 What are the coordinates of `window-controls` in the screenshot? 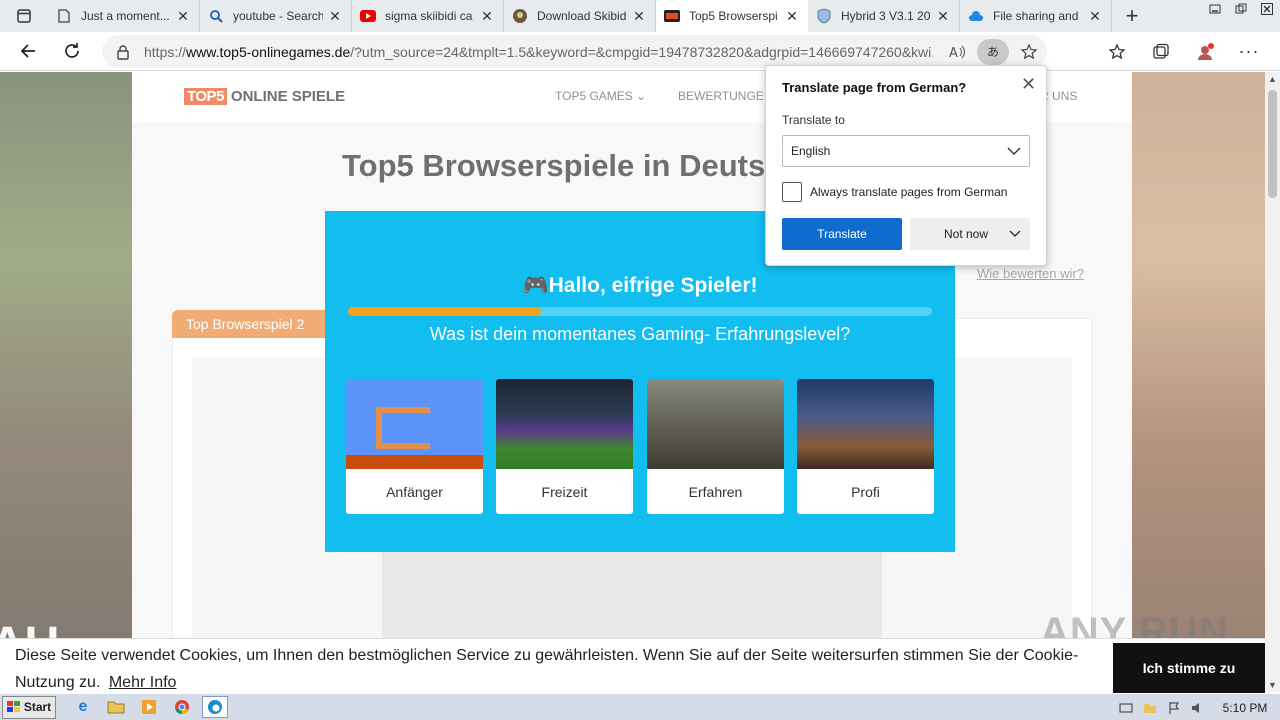 It's located at (1241, 9).